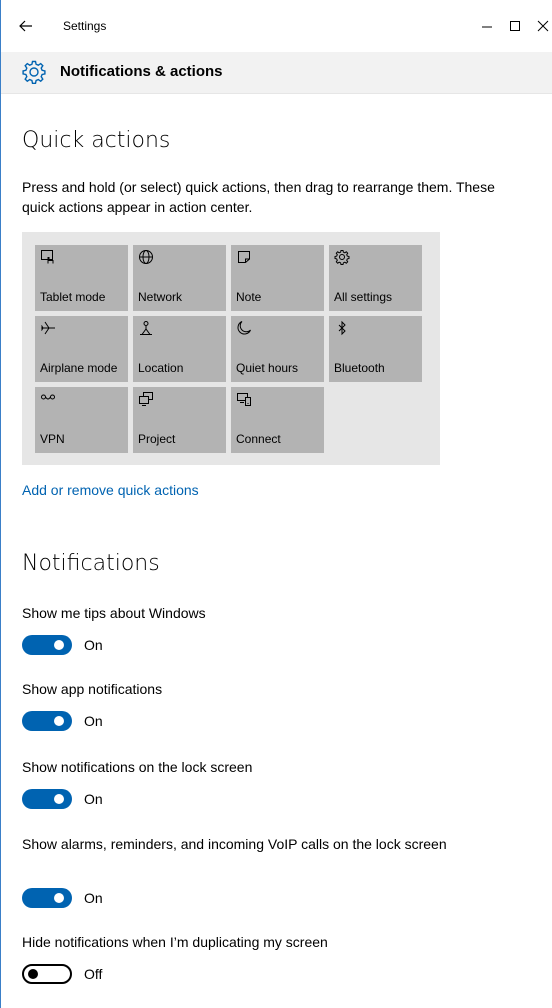 Image resolution: width=552 pixels, height=1008 pixels. I want to click on setting-tips-label: Show me tips about Windows, so click(114, 613).